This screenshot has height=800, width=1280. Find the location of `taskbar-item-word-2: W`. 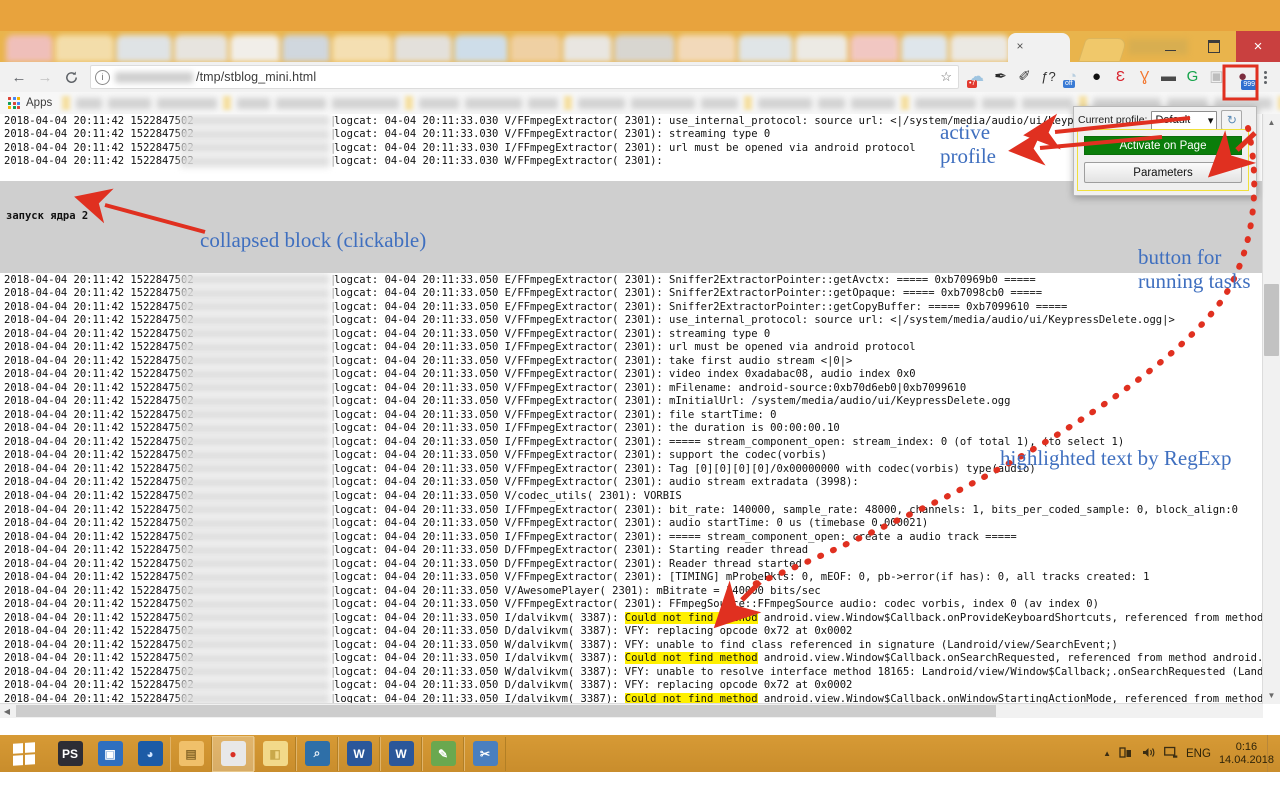

taskbar-item-word-2: W is located at coordinates (401, 753).